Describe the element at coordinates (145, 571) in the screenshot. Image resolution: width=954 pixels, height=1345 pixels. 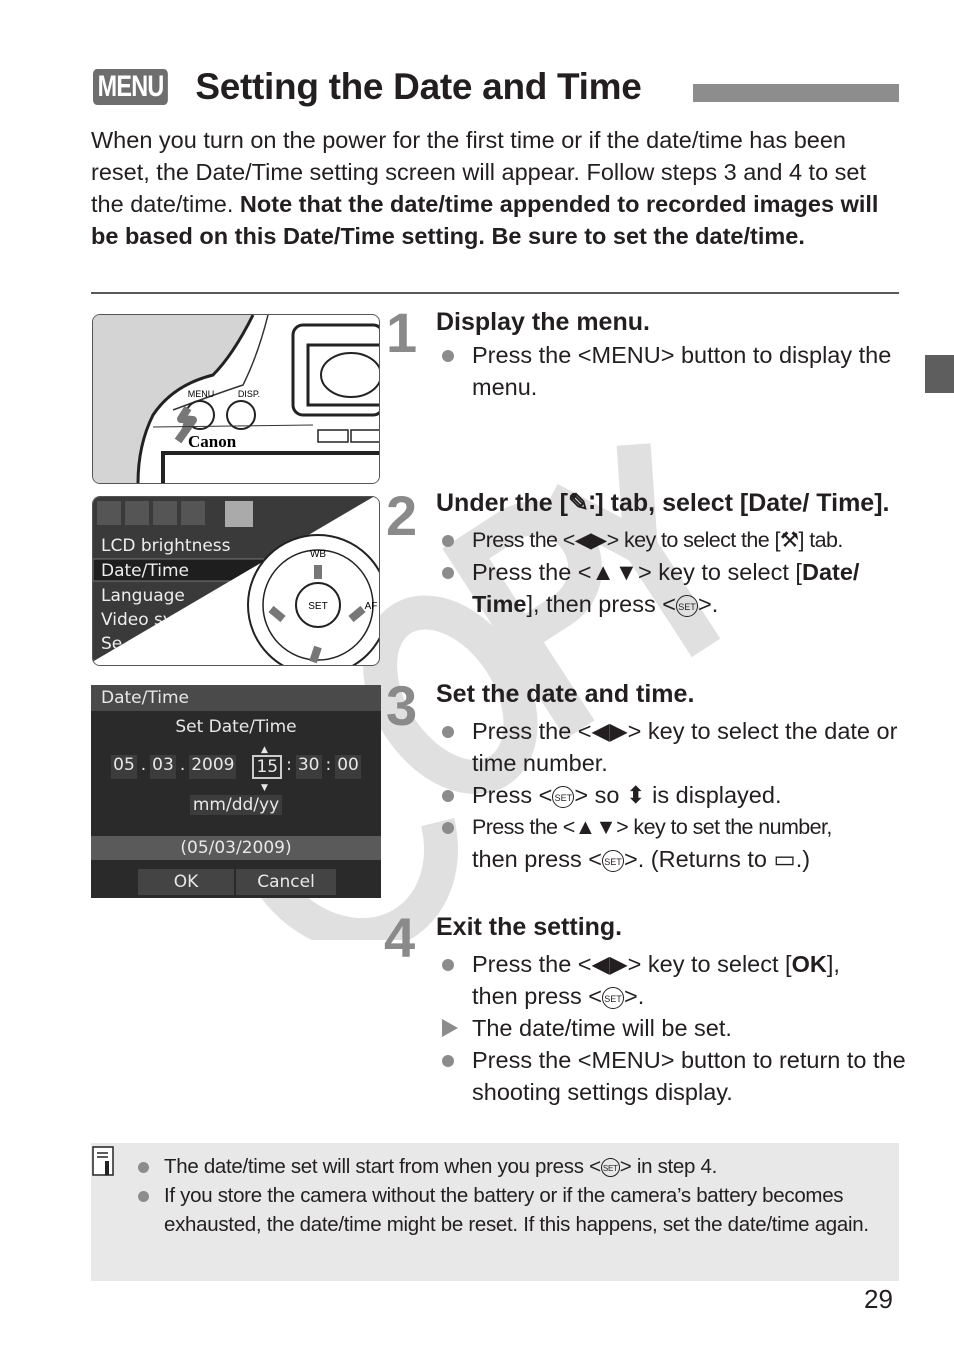
I see `menu-item-date-time: Date/Time` at that location.